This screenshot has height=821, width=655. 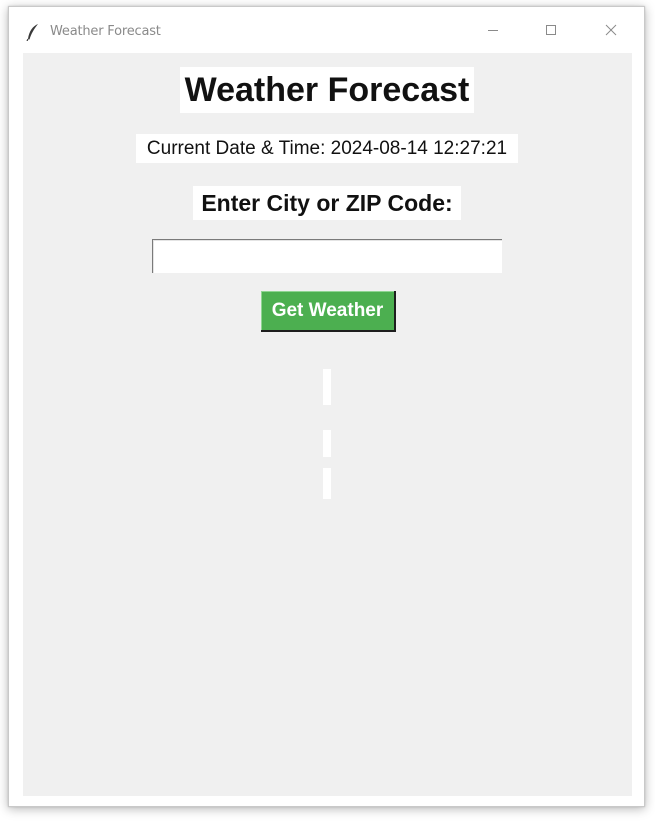 I want to click on close-button, so click(x=611, y=32).